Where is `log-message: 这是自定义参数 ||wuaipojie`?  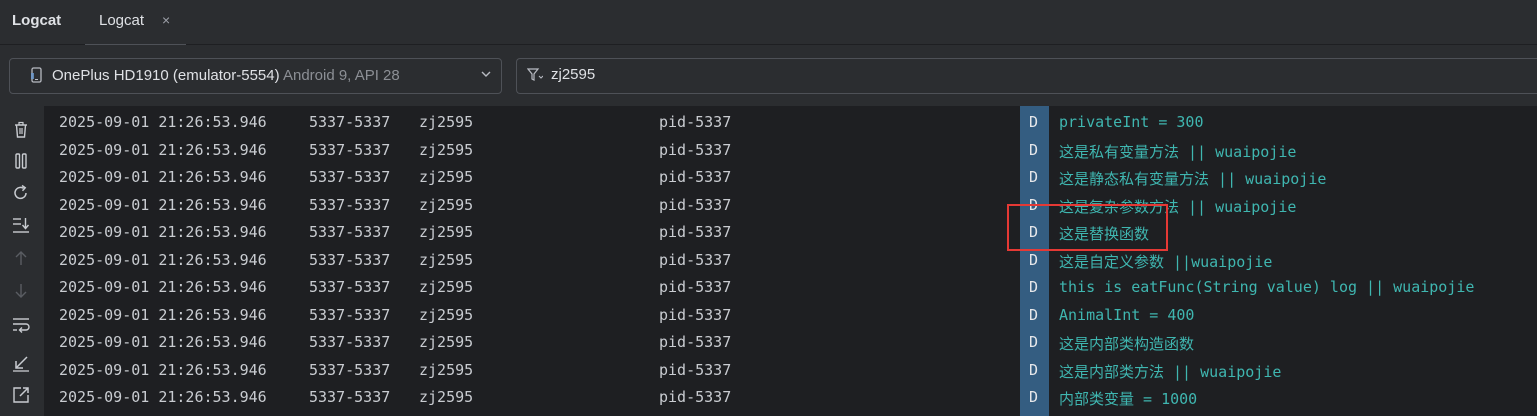 log-message: 这是自定义参数 ||wuaipojie is located at coordinates (1166, 261).